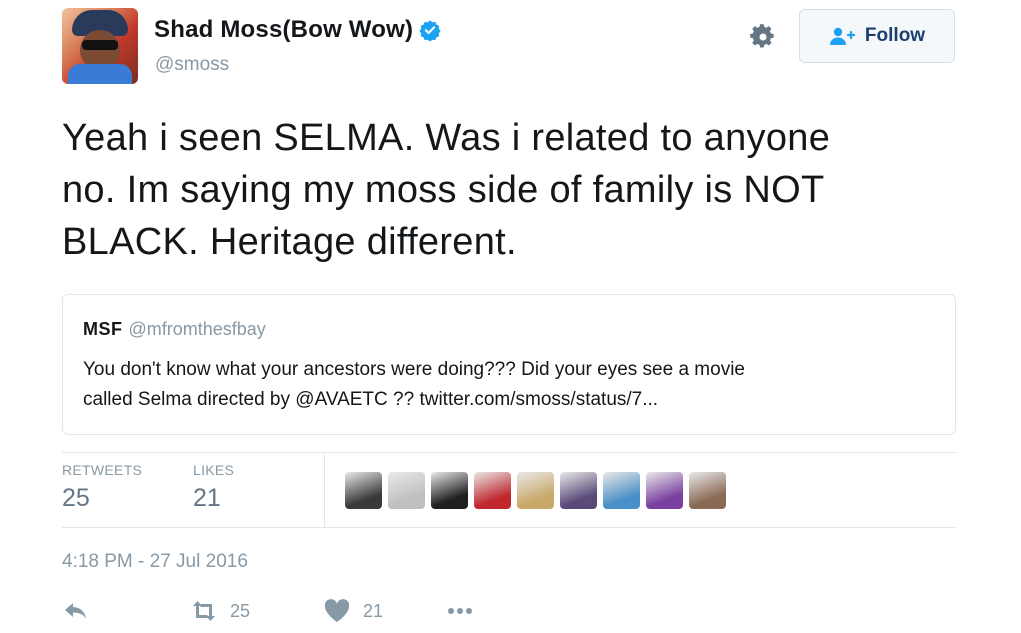 The width and height of the screenshot is (1021, 633). Describe the element at coordinates (197, 329) in the screenshot. I see `quoted-author-handle: @mfromthesfbay` at that location.